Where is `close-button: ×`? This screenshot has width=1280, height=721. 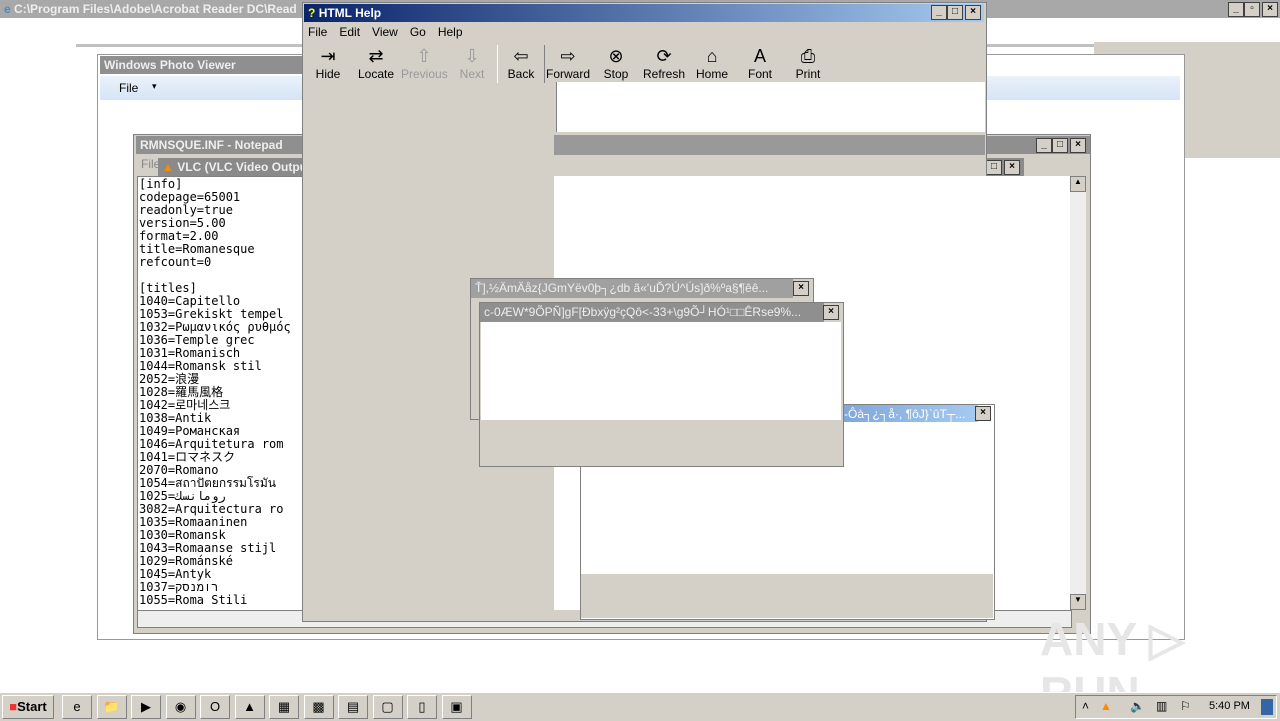
close-button: × is located at coordinates (1270, 9).